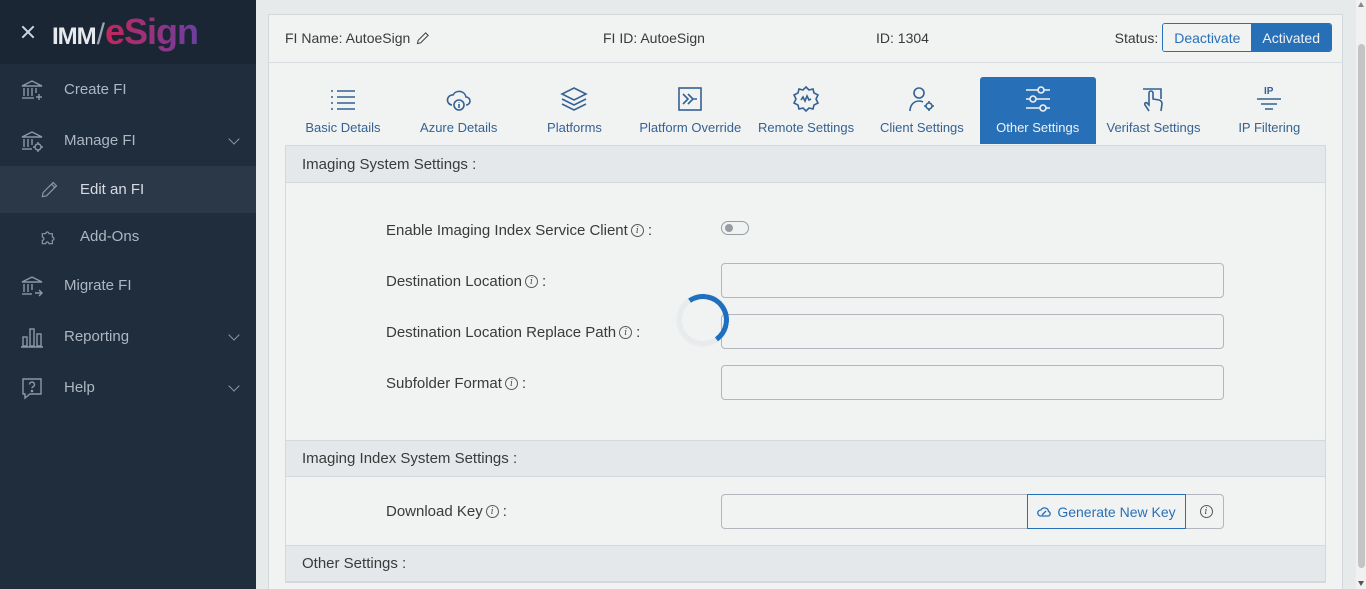  What do you see at coordinates (128, 89) in the screenshot?
I see `sidebar-item-create-fi: Create FI` at bounding box center [128, 89].